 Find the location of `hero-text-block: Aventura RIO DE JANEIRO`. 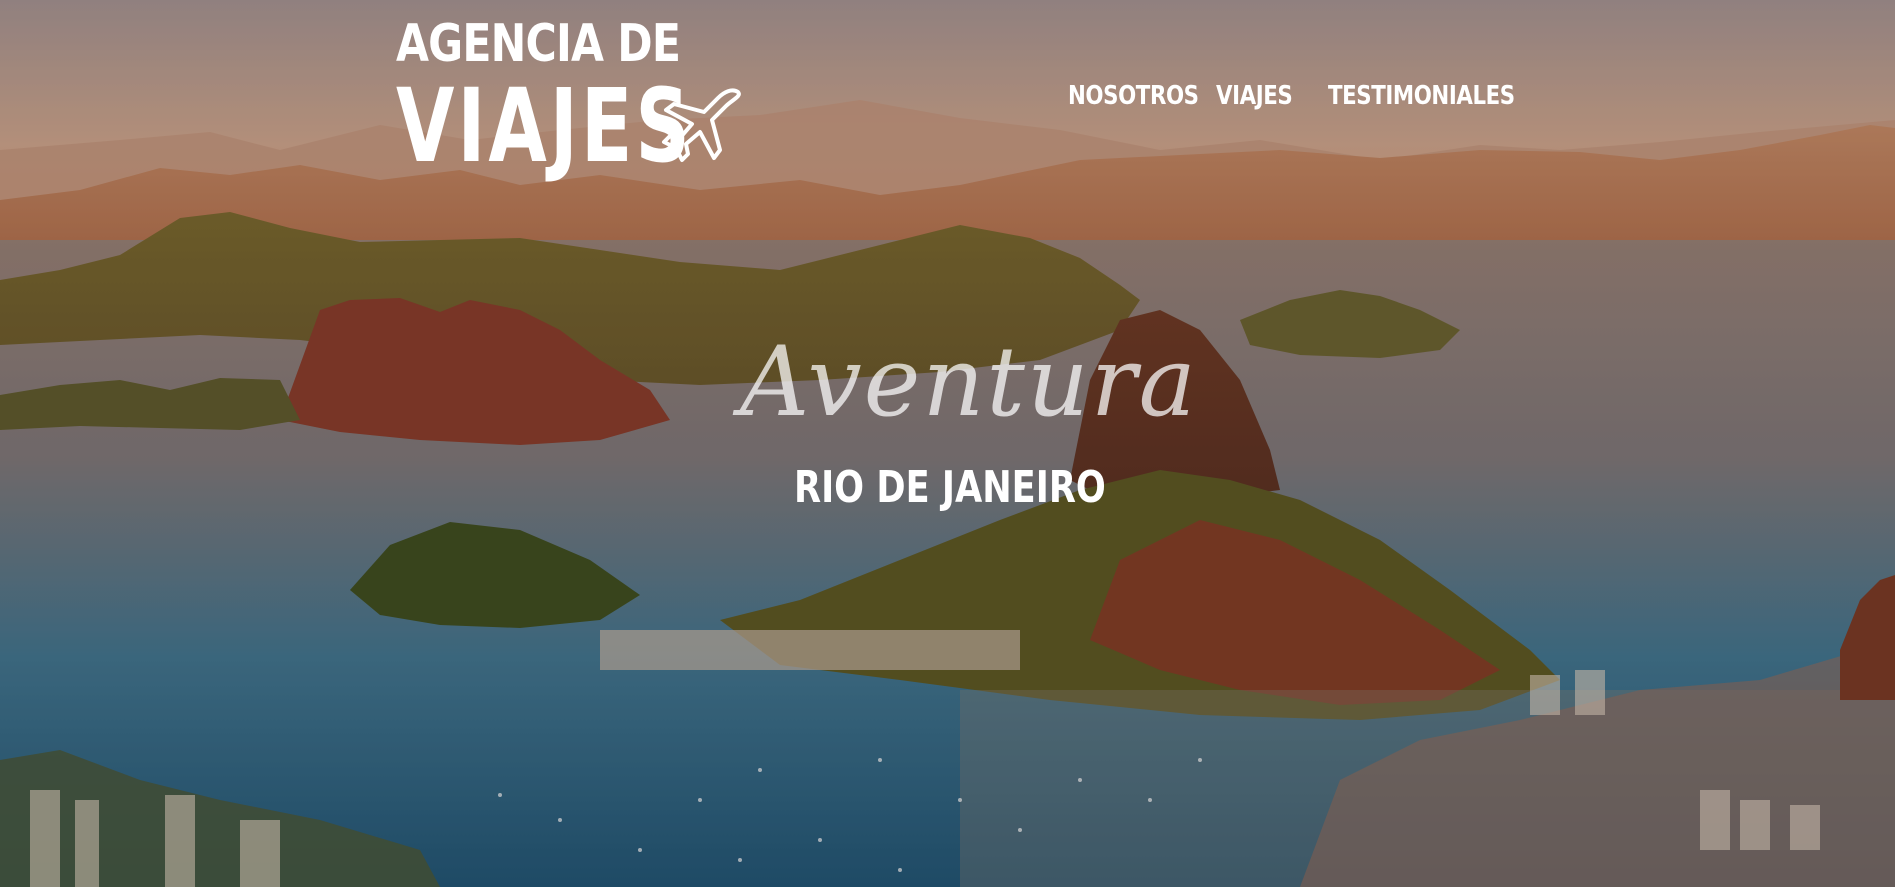

hero-text-block: Aventura RIO DE JANEIRO is located at coordinates (950, 428).